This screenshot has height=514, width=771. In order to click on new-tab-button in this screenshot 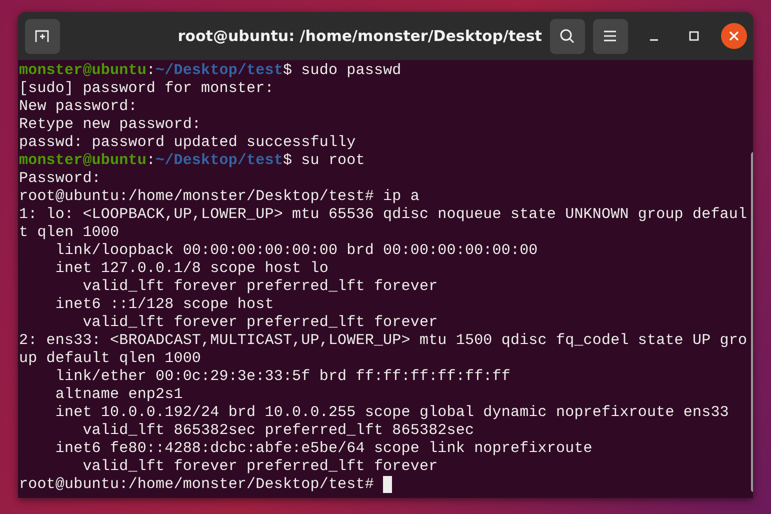, I will do `click(42, 36)`.